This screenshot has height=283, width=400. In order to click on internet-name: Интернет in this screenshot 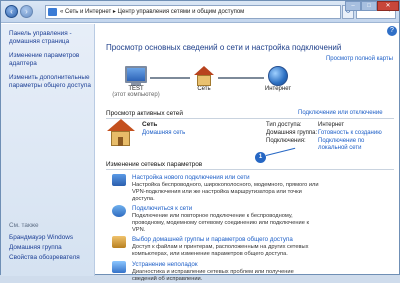, I will do `click(278, 89)`.